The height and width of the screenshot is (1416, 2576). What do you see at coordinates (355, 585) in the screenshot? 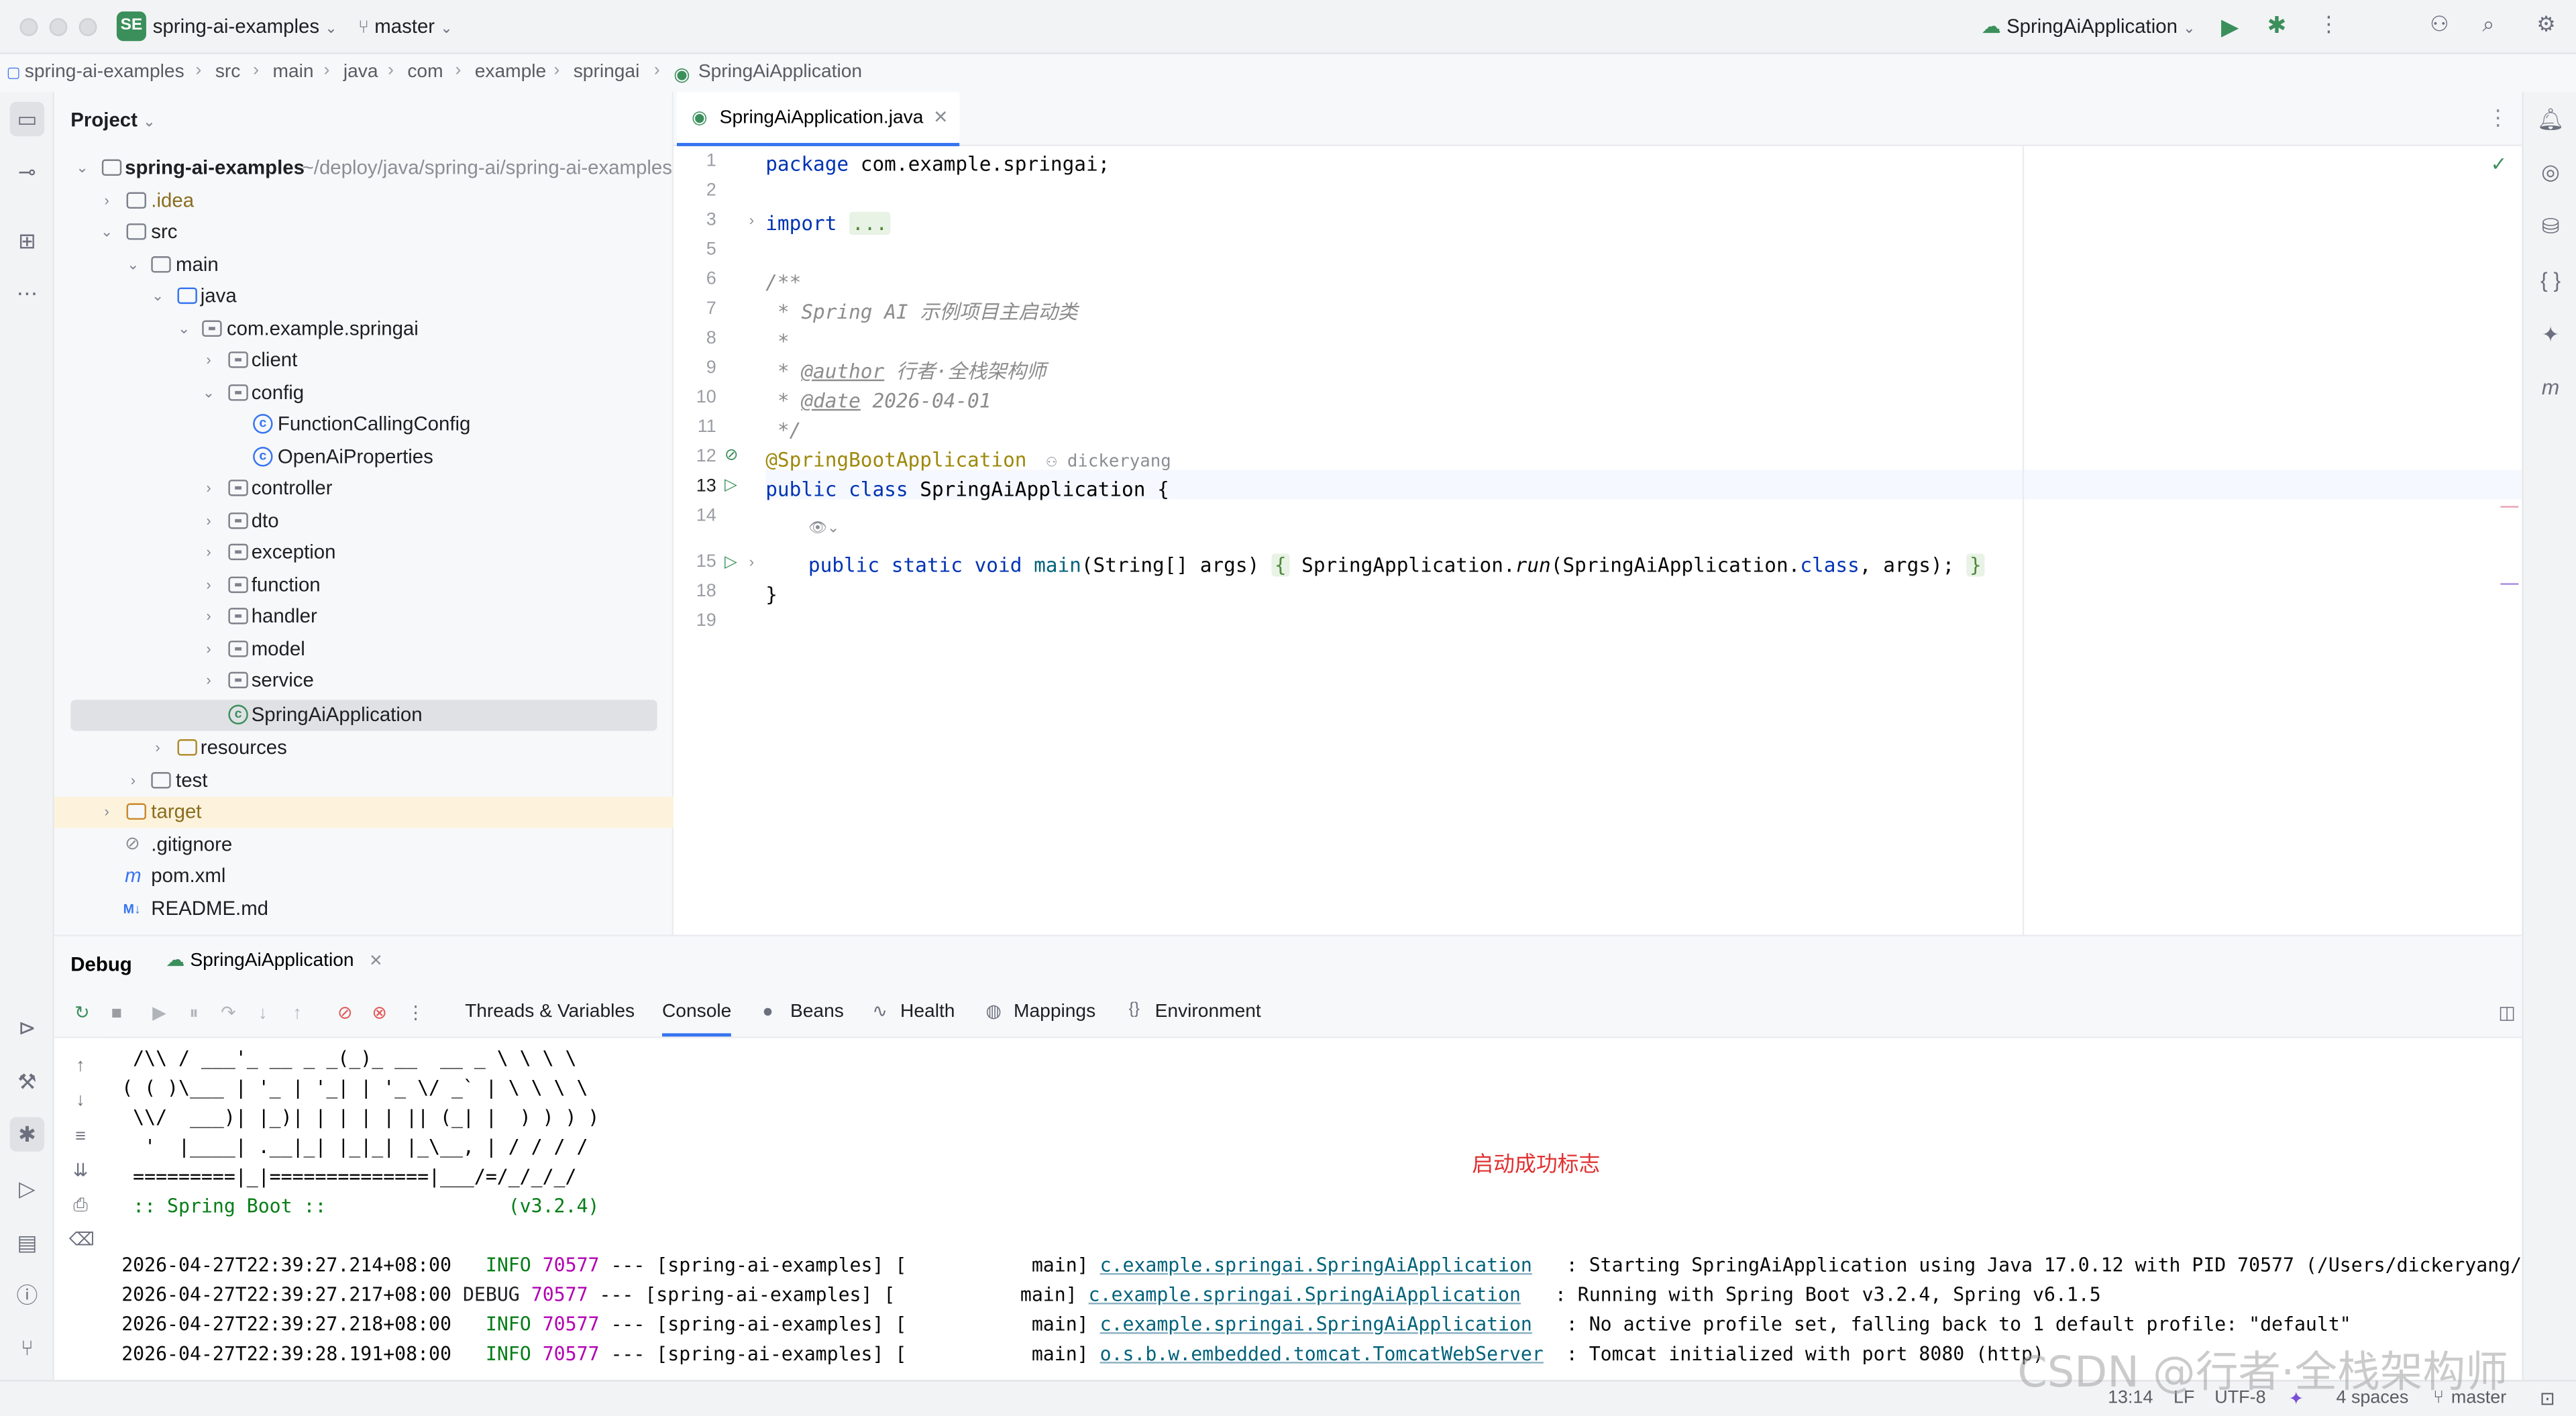
I see `tree-item-package: › function` at bounding box center [355, 585].